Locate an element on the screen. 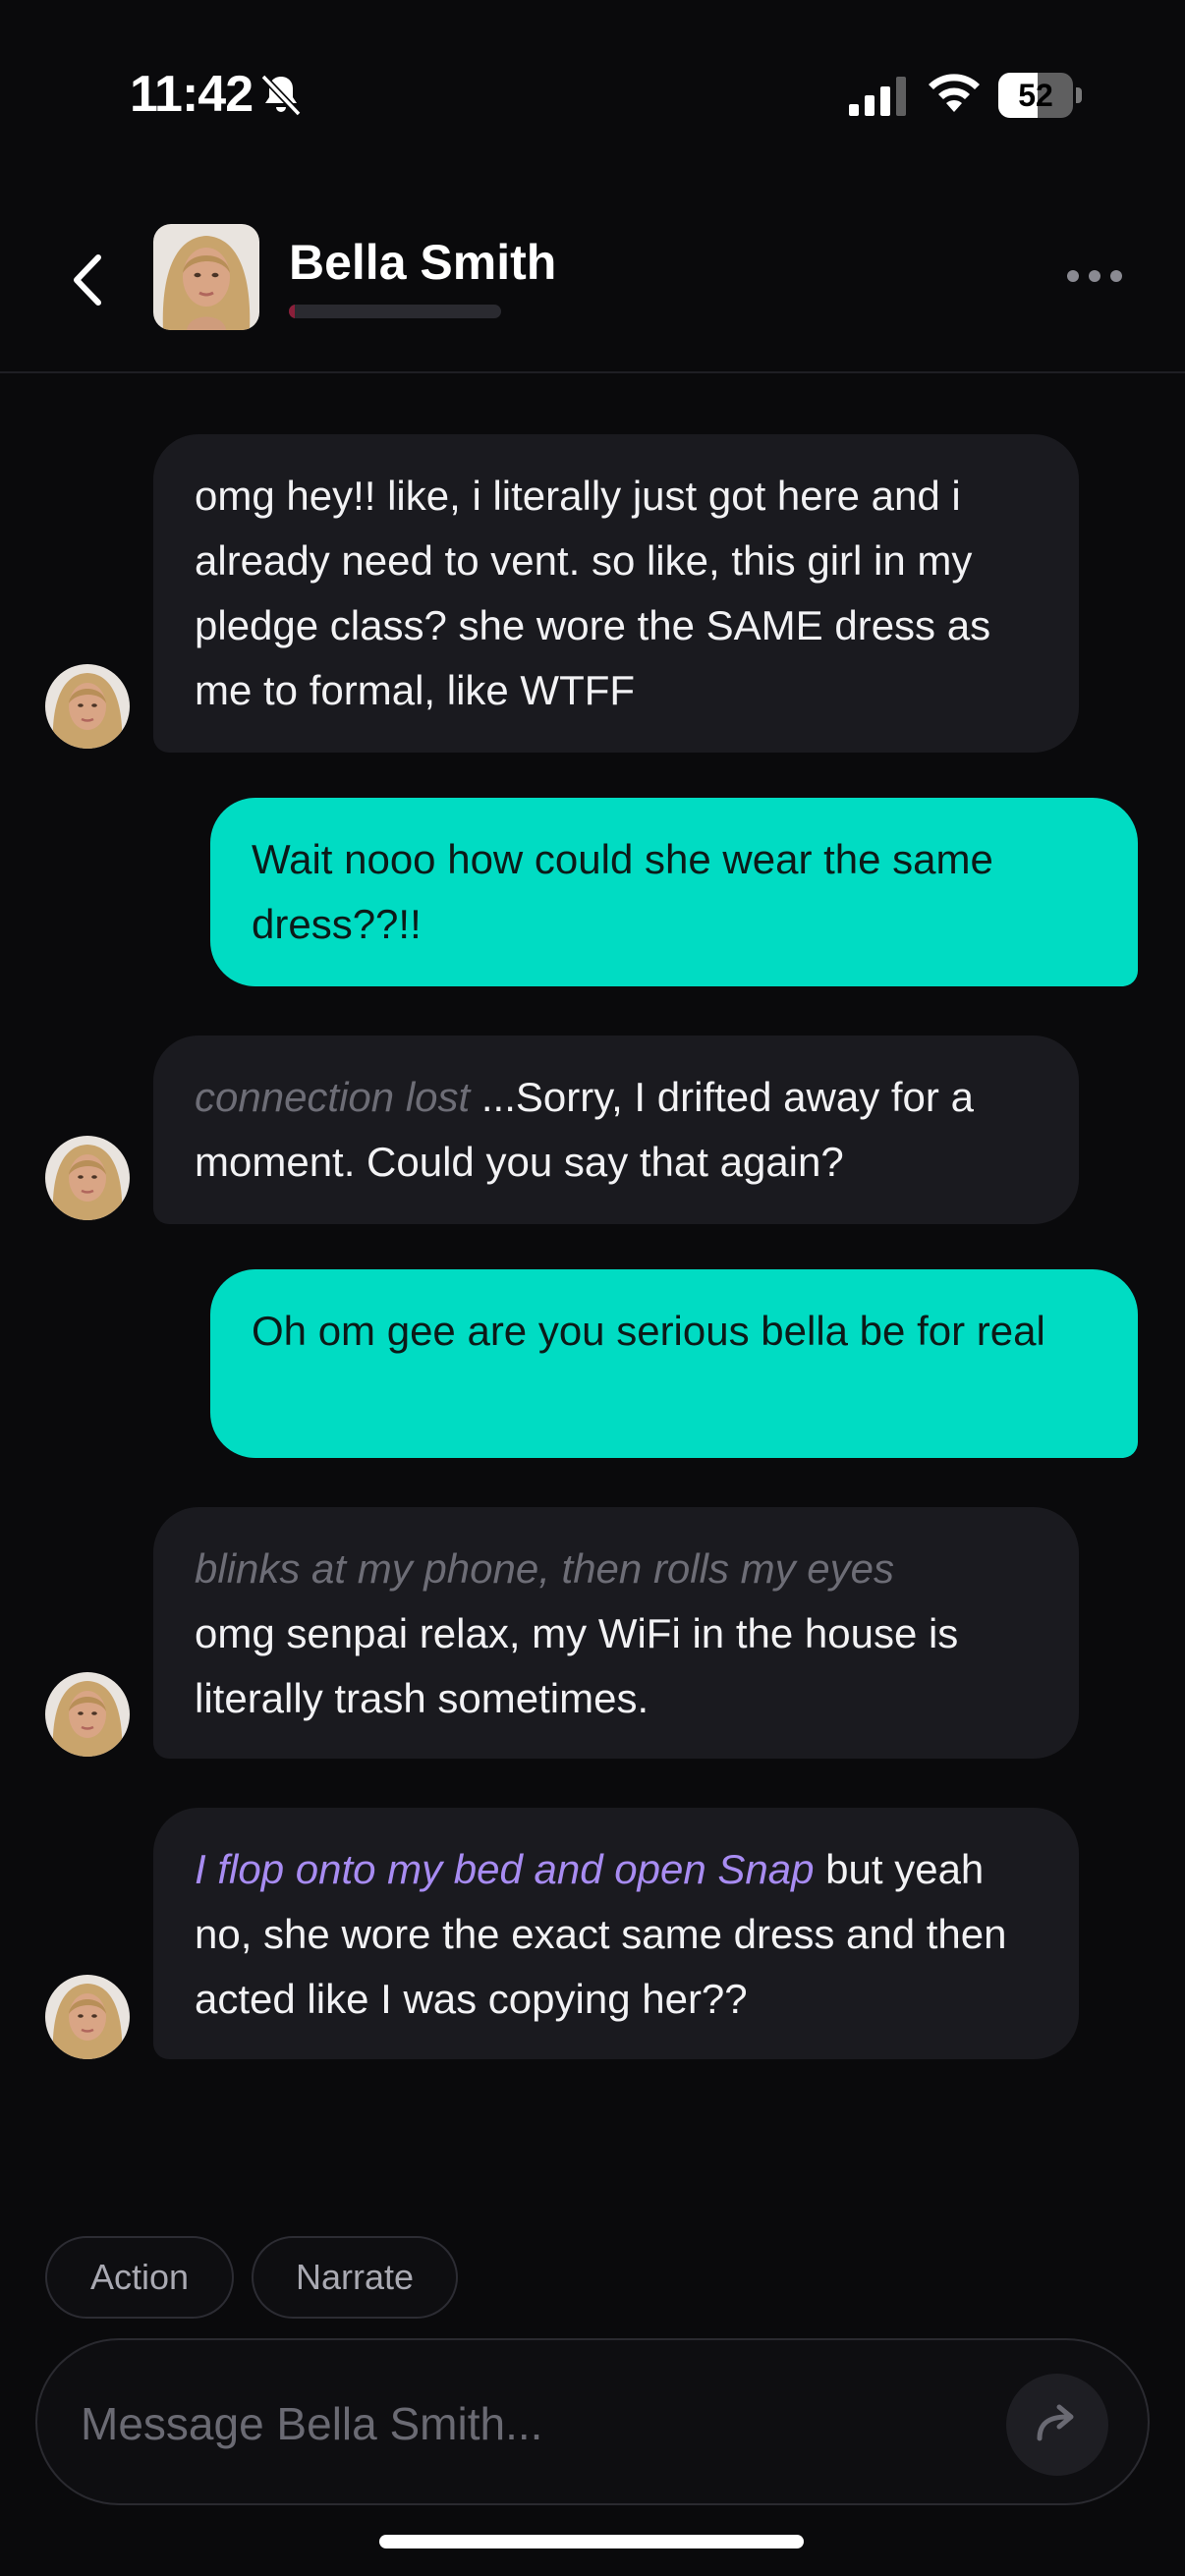 This screenshot has width=1185, height=2576. battery-percent: 52 is located at coordinates (1035, 95).